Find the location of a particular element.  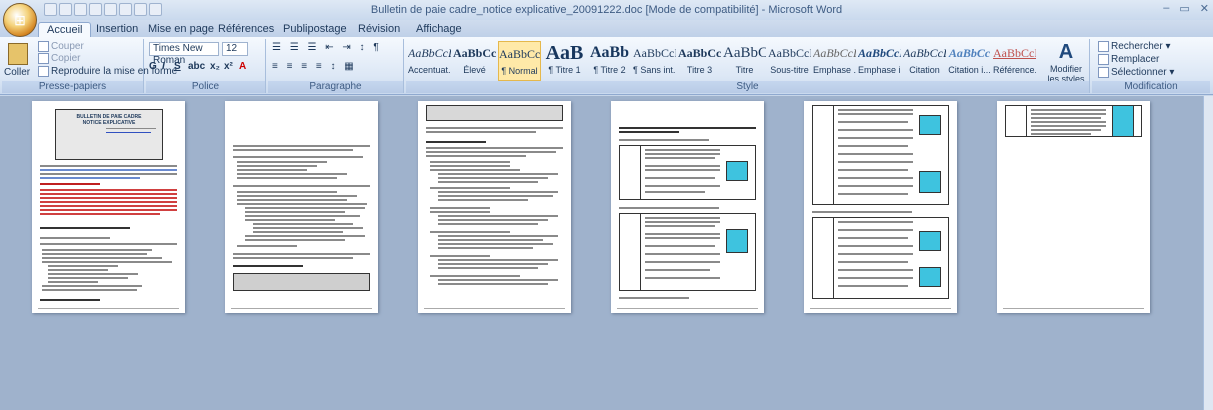

style-eleve: AaBbCcDÉlevé is located at coordinates (474, 61).